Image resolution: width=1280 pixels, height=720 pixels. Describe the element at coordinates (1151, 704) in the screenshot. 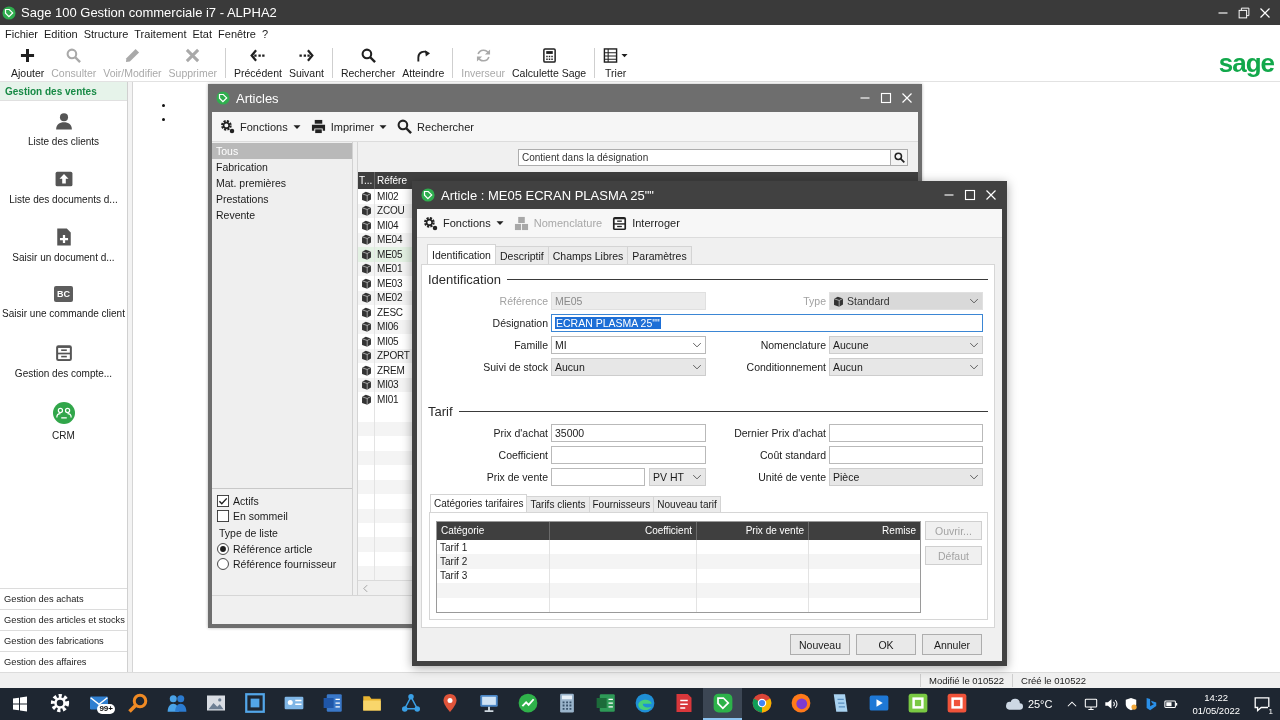

I see `ribbon-icon` at that location.